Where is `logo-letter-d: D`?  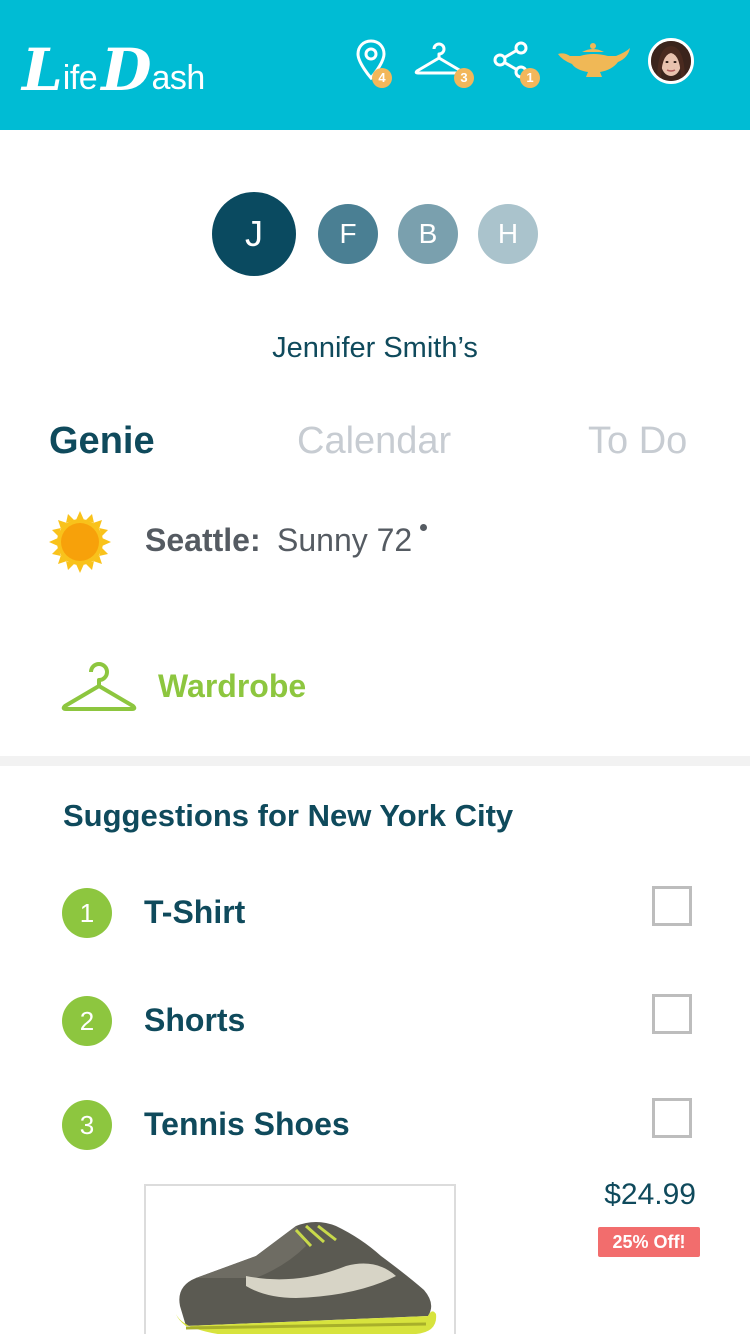
logo-letter-d: D is located at coordinates (126, 70).